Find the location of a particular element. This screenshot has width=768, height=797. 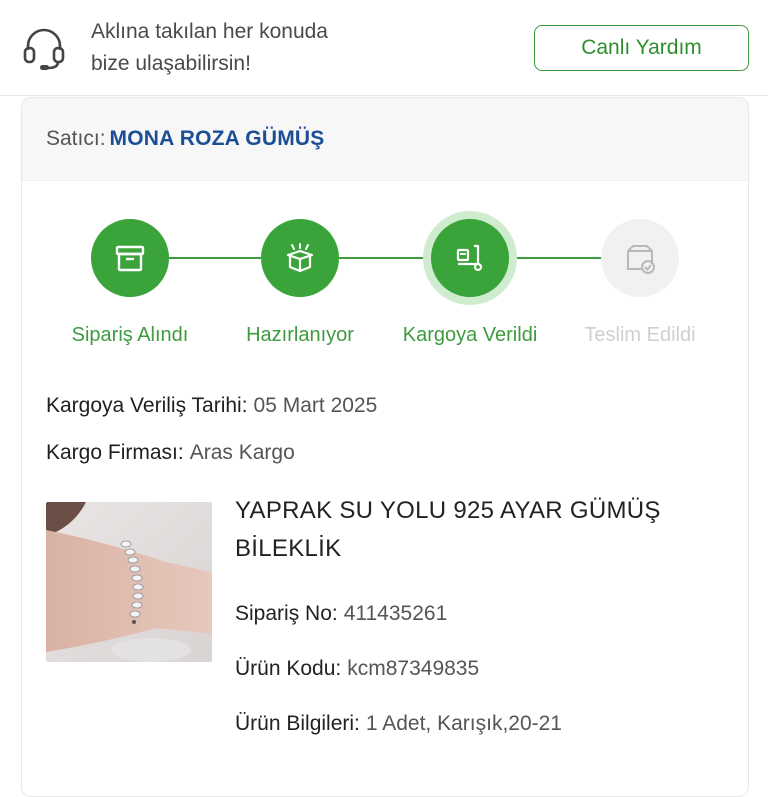

order-number-row: Sipariş No: 411435261 is located at coordinates (341, 614).